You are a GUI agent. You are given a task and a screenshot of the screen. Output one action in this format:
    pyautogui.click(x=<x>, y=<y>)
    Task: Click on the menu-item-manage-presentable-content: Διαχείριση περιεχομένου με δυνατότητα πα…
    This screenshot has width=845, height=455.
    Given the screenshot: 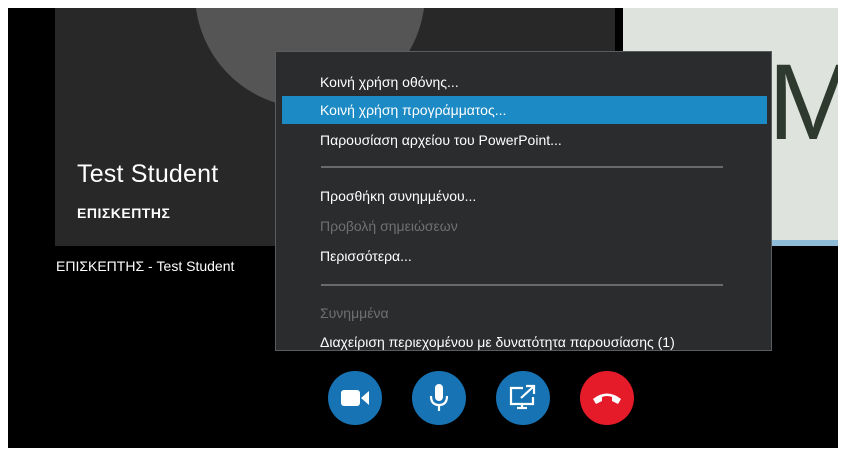 What is the action you would take?
    pyautogui.click(x=524, y=342)
    